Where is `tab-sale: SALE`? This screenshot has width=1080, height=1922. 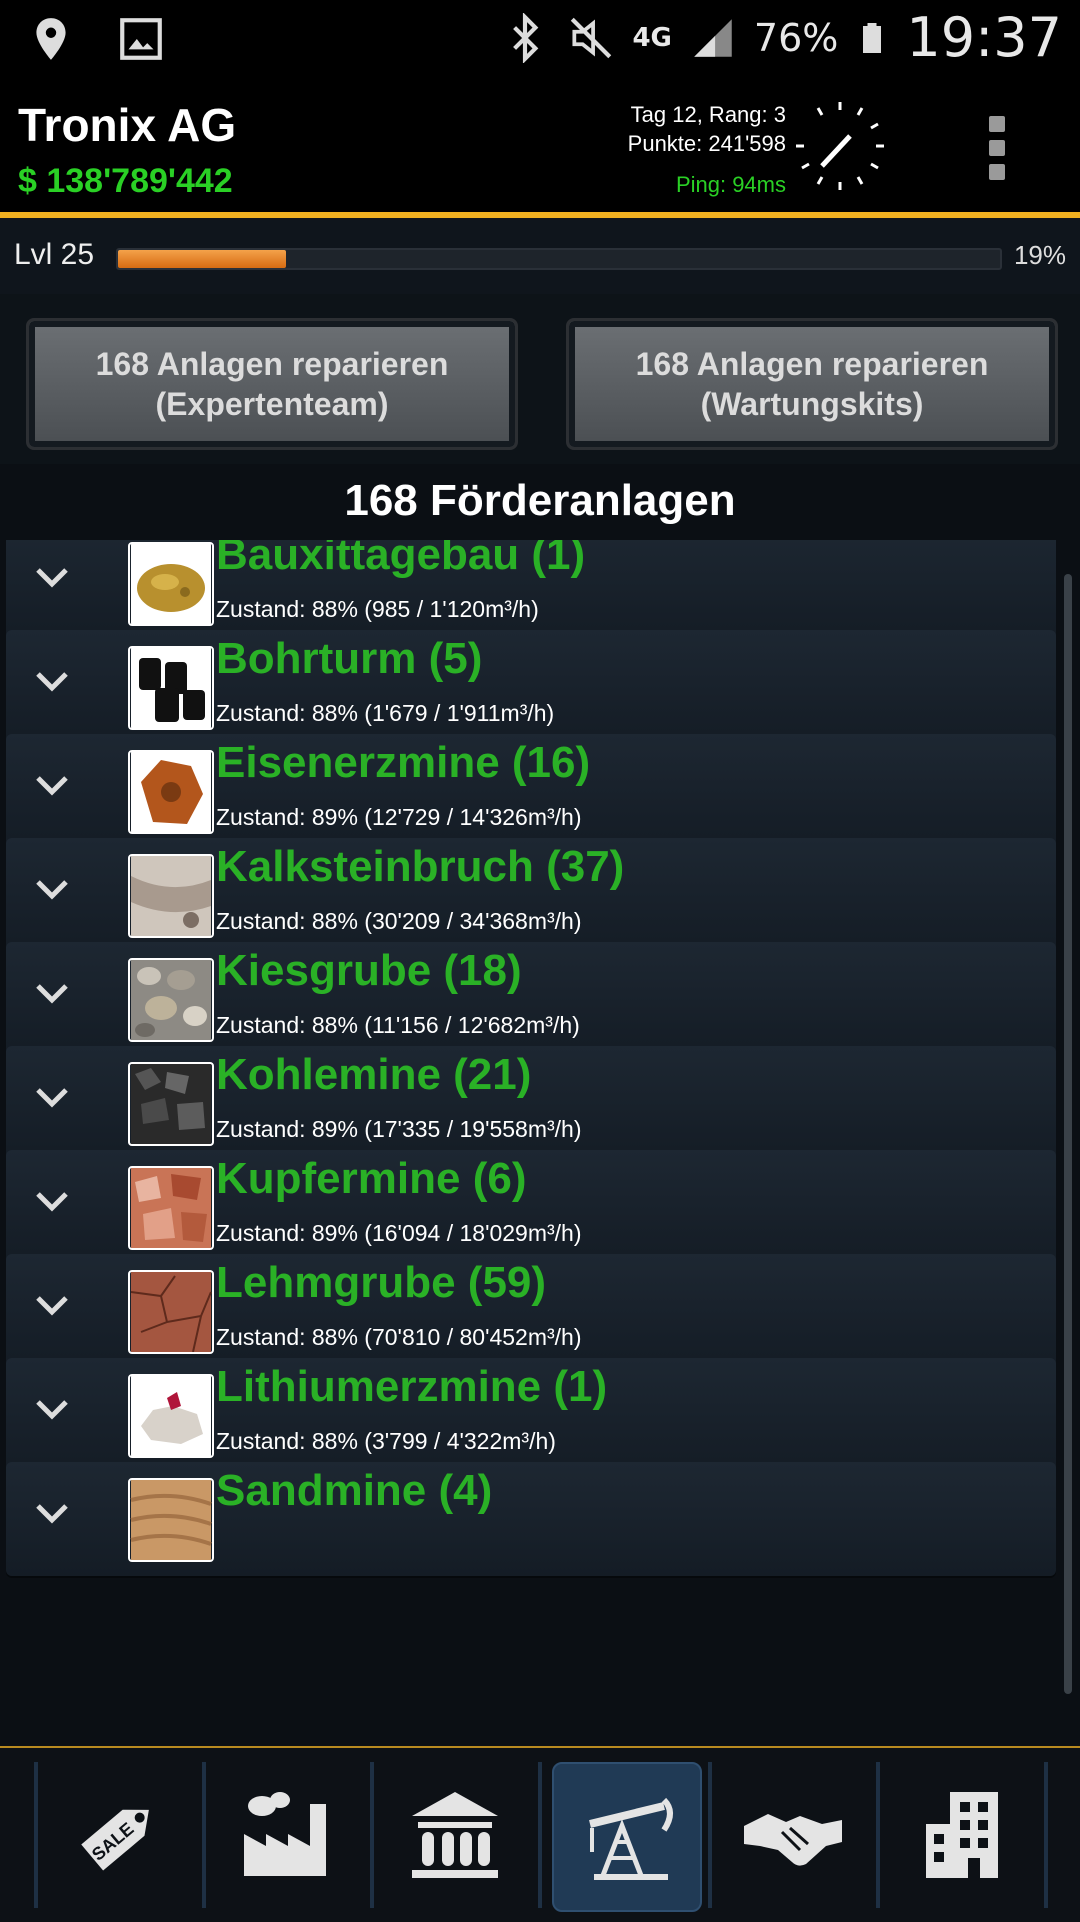
tab-sale: SALE is located at coordinates (119, 1835).